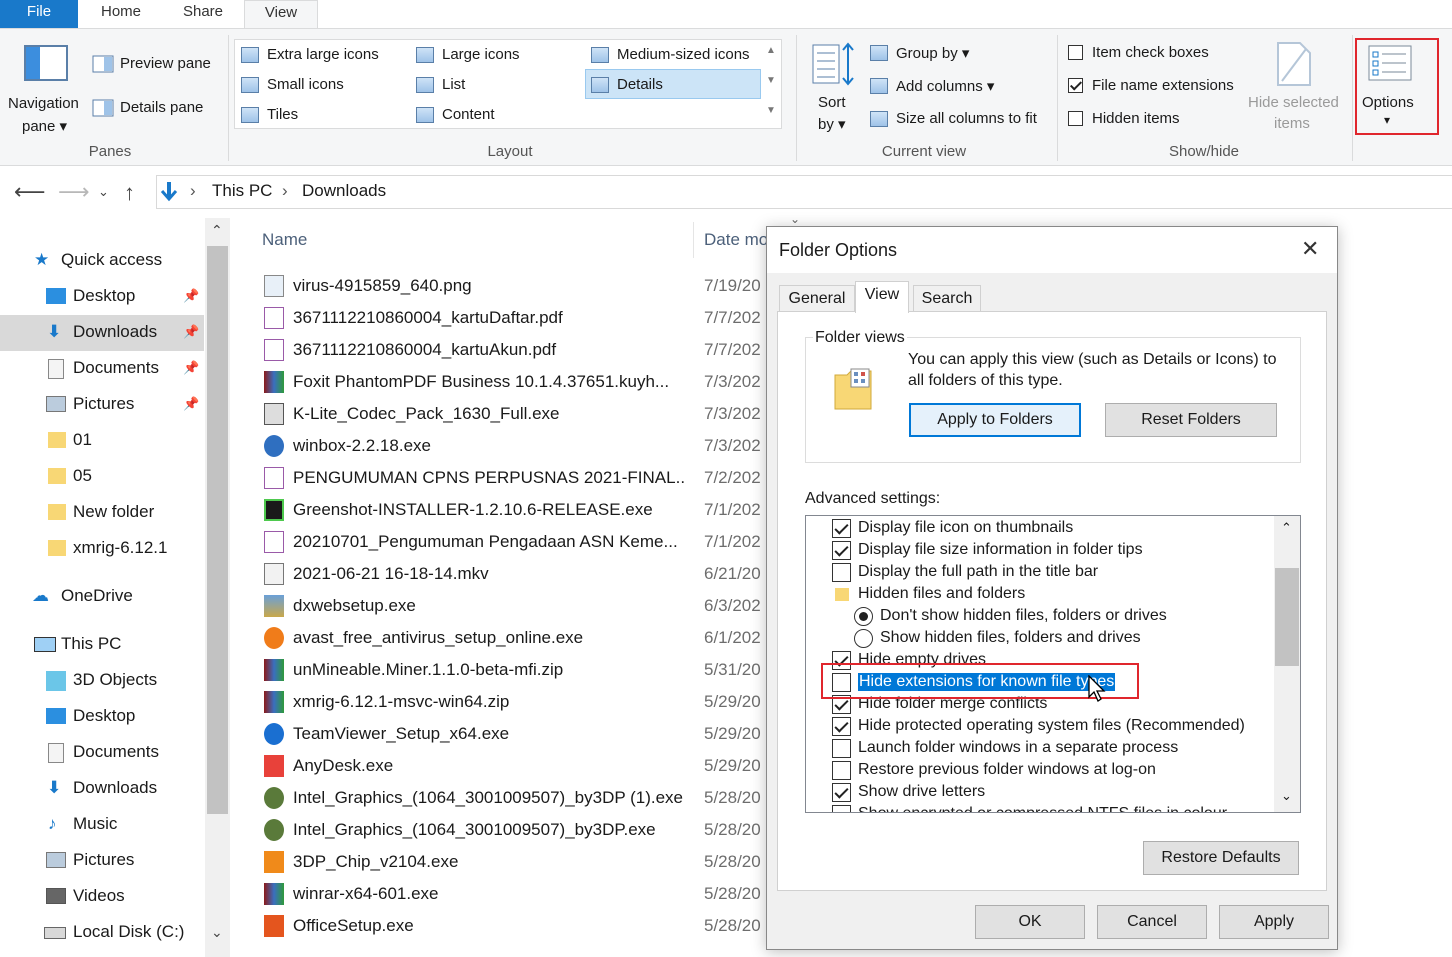 The image size is (1452, 957). I want to click on recent-locations-icon: ⌄, so click(103, 192).